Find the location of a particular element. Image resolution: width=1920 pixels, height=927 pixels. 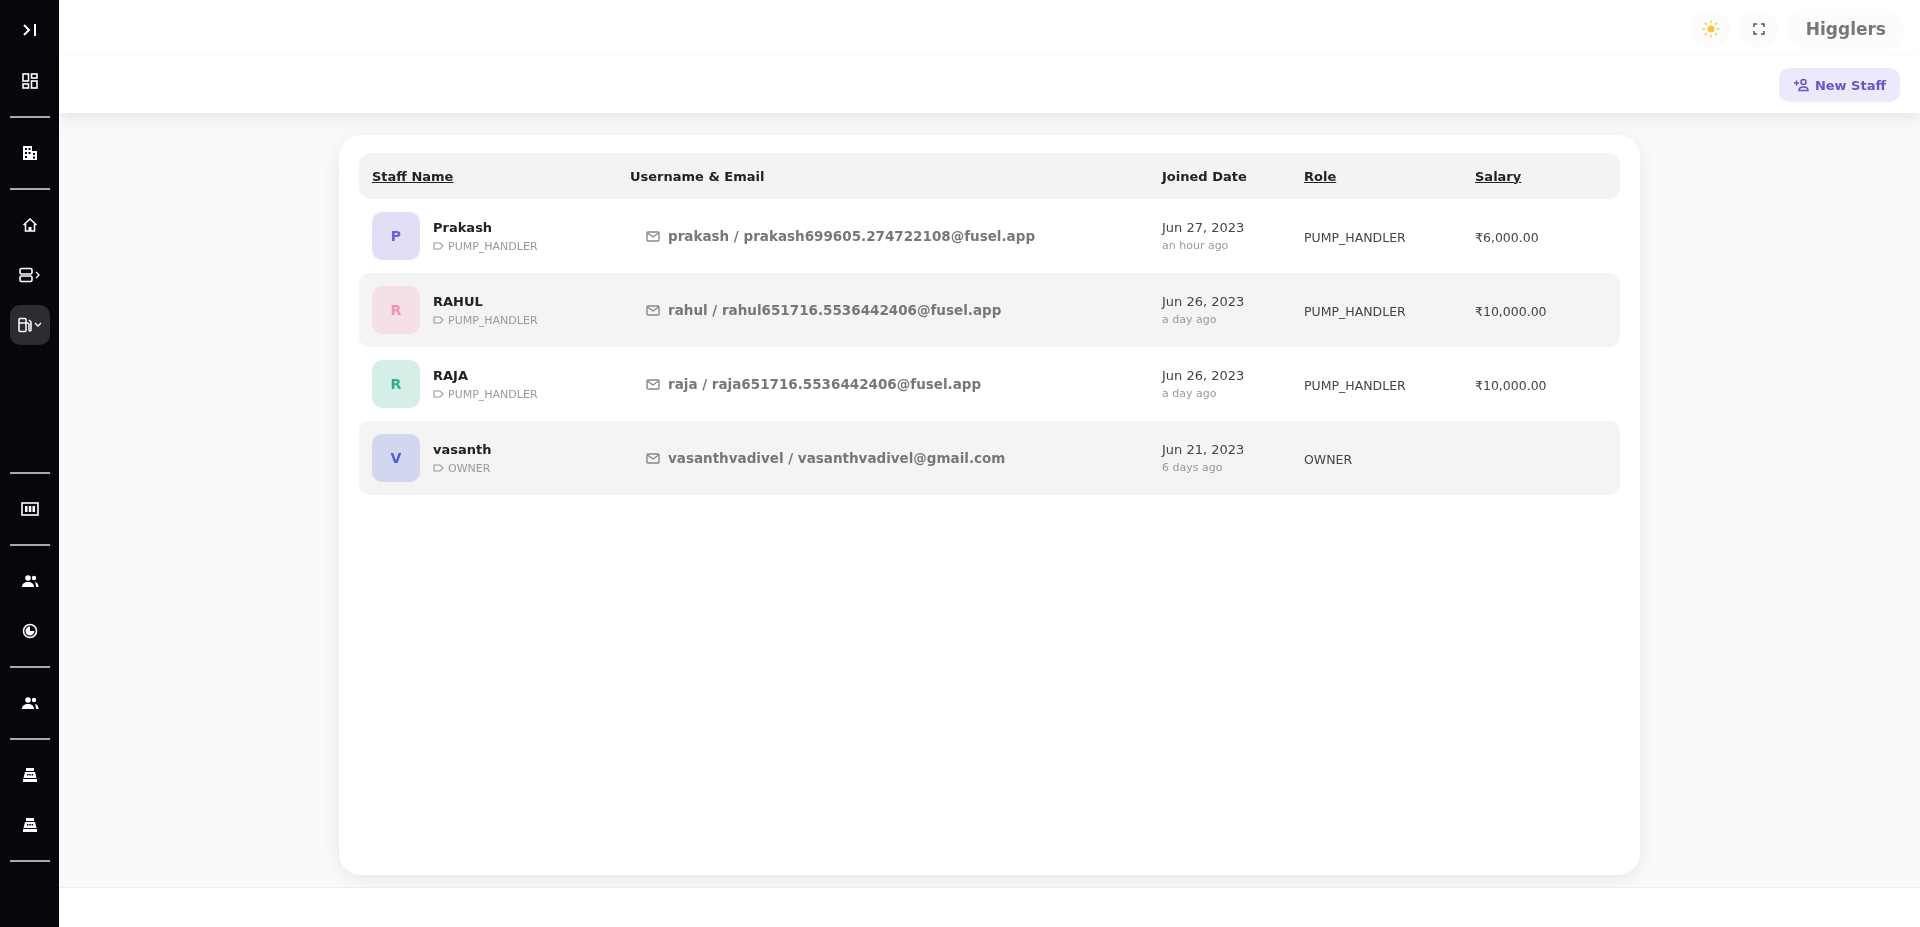

table-row: P Prakash PUMP_HANDLER prakash / prakash699605.274722108@fusel.app Jun 27, 2023 an hour ago PUMP_HANDLER ₹6,000.00 is located at coordinates (989, 236).